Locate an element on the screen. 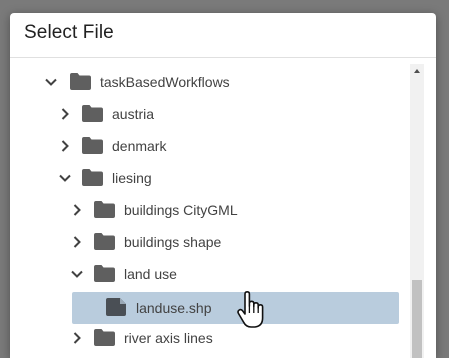  tree-item-label: buildings shape is located at coordinates (173, 242).